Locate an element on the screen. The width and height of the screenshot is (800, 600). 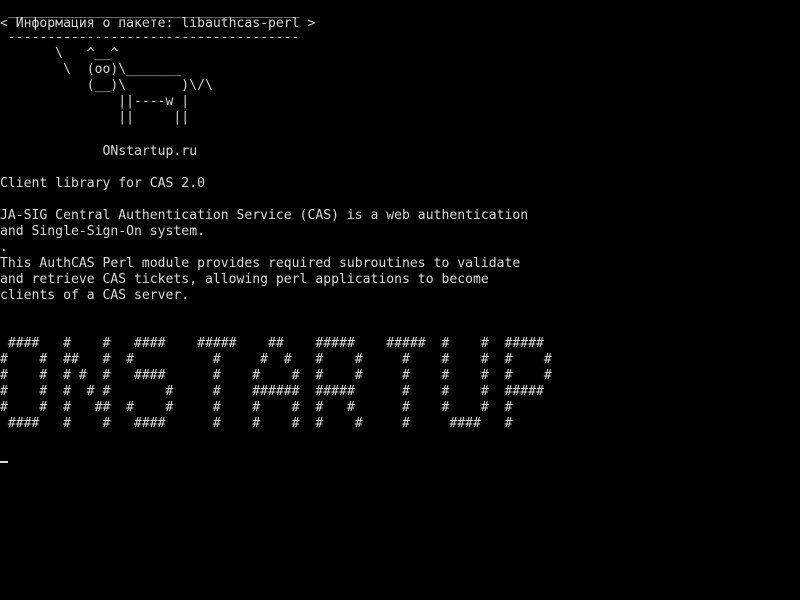
description-line: . is located at coordinates (4, 247).